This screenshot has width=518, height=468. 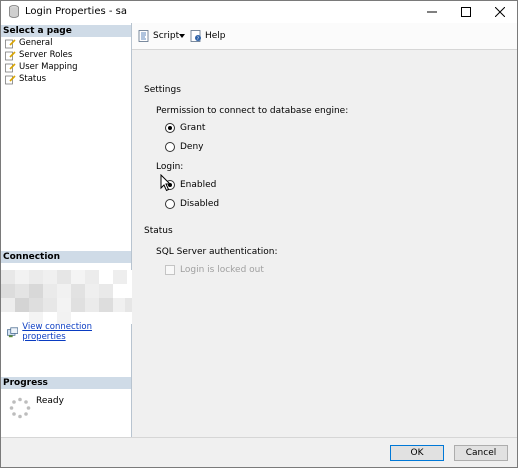 I want to click on help-icon: ?, so click(x=195, y=36).